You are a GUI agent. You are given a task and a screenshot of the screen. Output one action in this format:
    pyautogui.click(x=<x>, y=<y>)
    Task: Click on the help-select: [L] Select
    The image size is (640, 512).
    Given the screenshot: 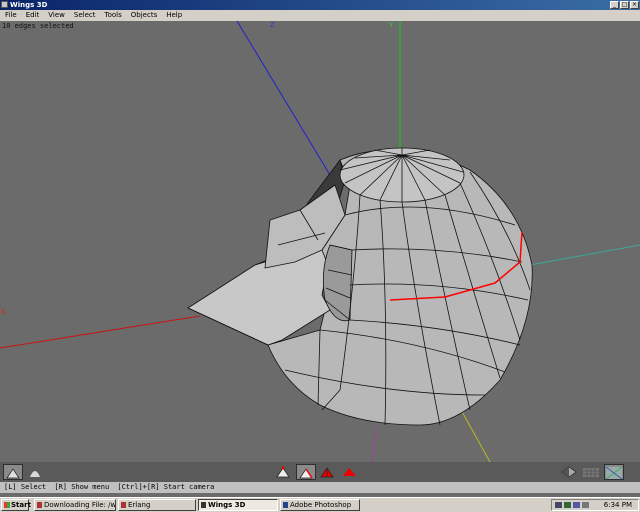 What is the action you would take?
    pyautogui.click(x=25, y=487)
    